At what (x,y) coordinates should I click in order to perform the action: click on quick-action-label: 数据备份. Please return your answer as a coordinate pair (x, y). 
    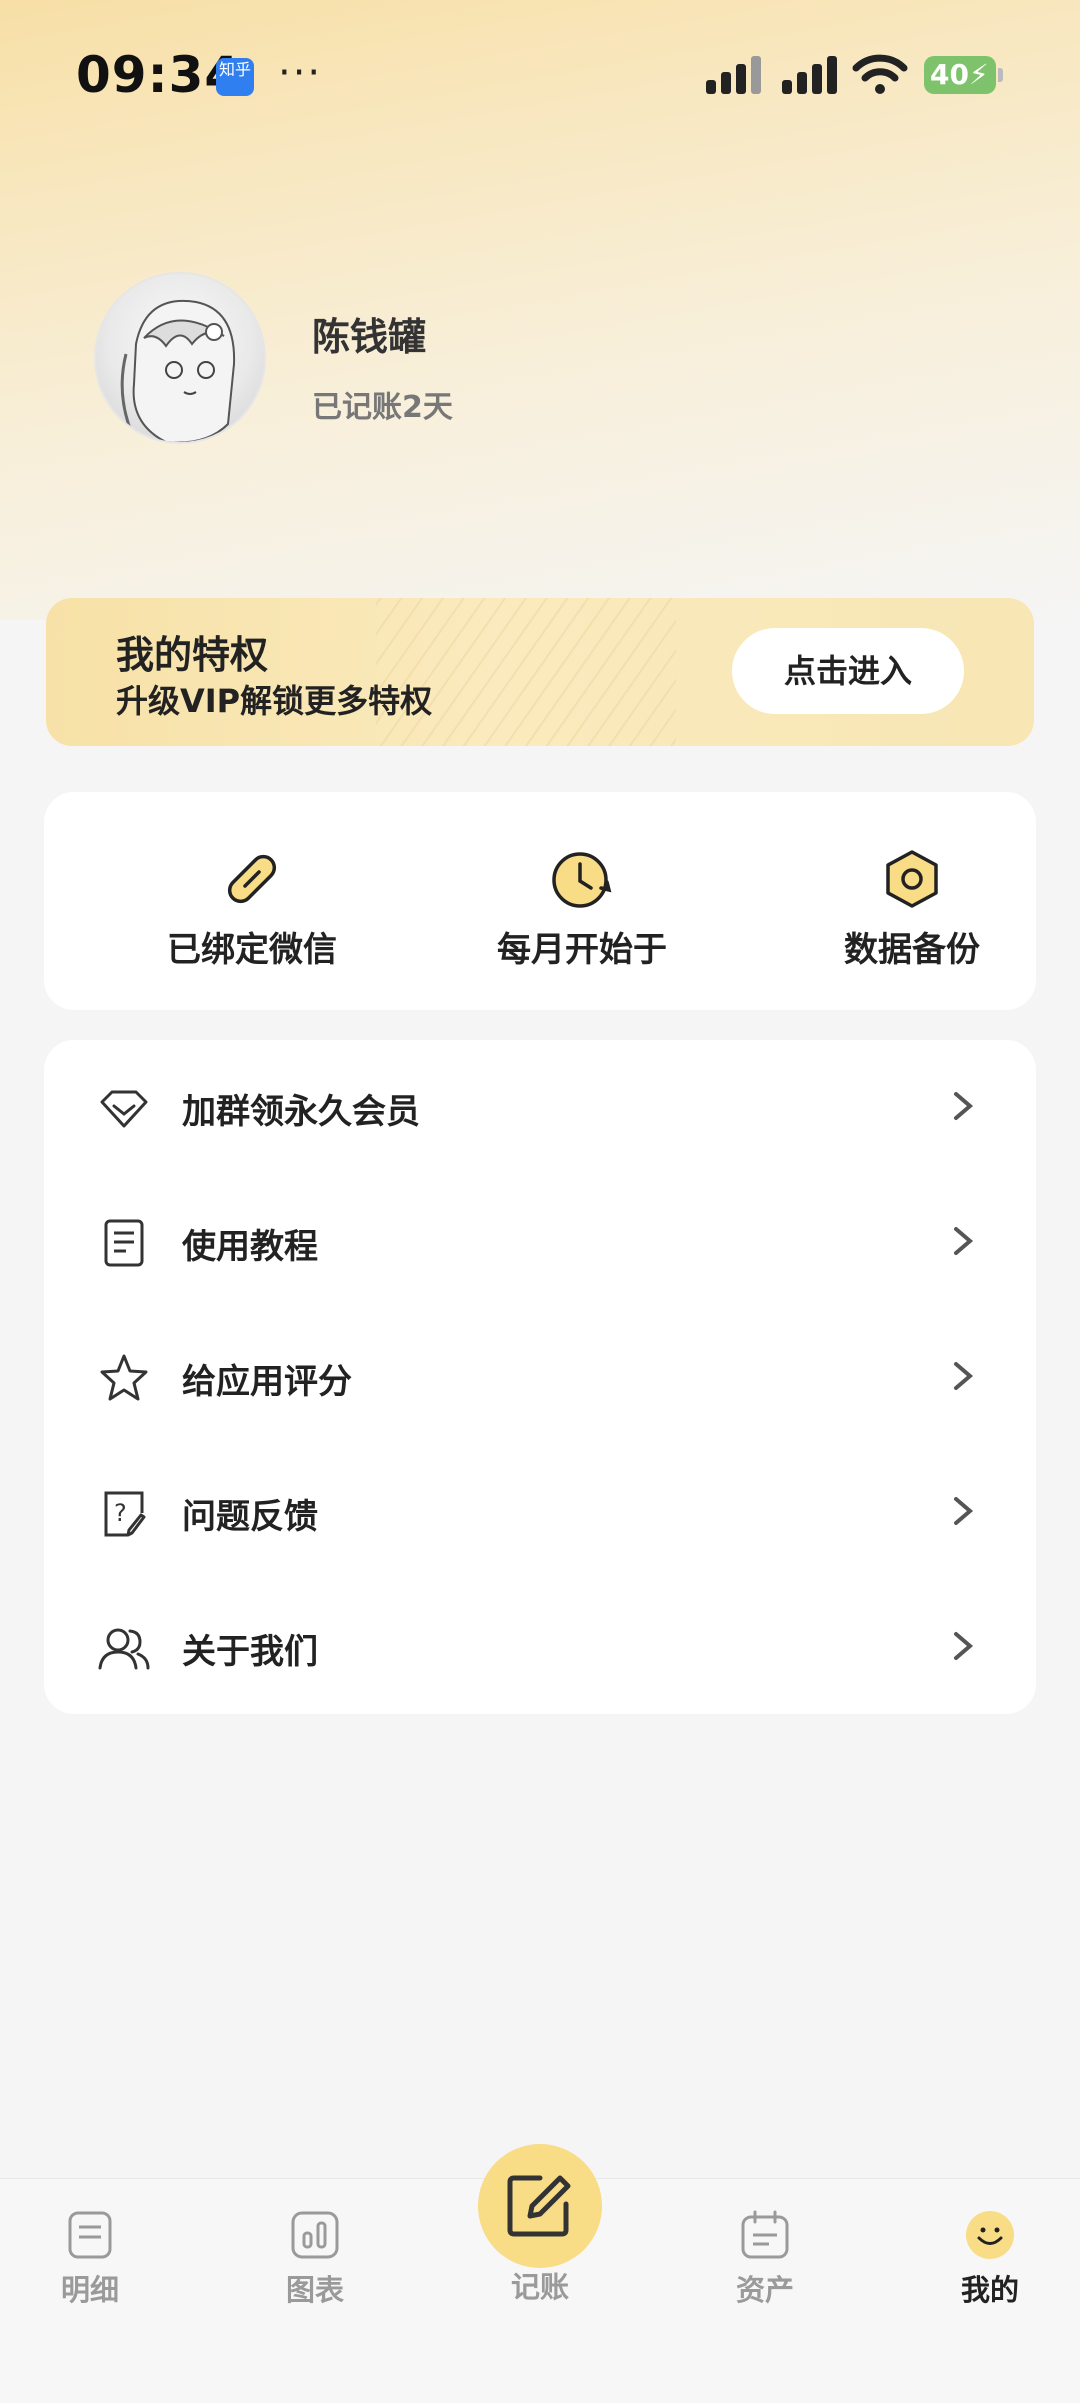
    Looking at the image, I should click on (912, 950).